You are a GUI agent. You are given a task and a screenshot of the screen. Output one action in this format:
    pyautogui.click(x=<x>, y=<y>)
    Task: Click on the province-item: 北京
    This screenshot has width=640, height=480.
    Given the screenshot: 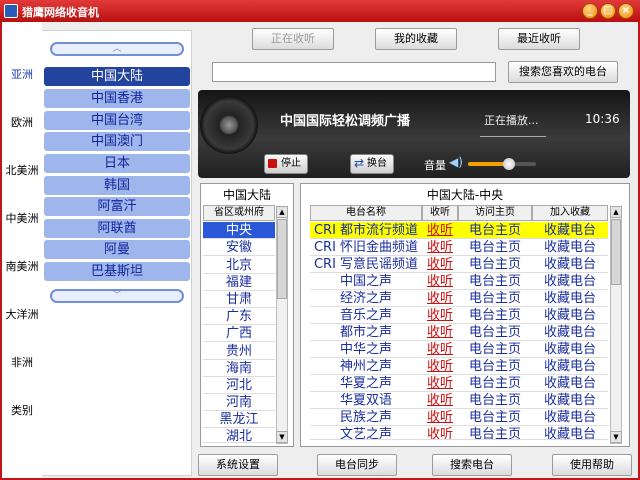 What is the action you would take?
    pyautogui.click(x=239, y=265)
    